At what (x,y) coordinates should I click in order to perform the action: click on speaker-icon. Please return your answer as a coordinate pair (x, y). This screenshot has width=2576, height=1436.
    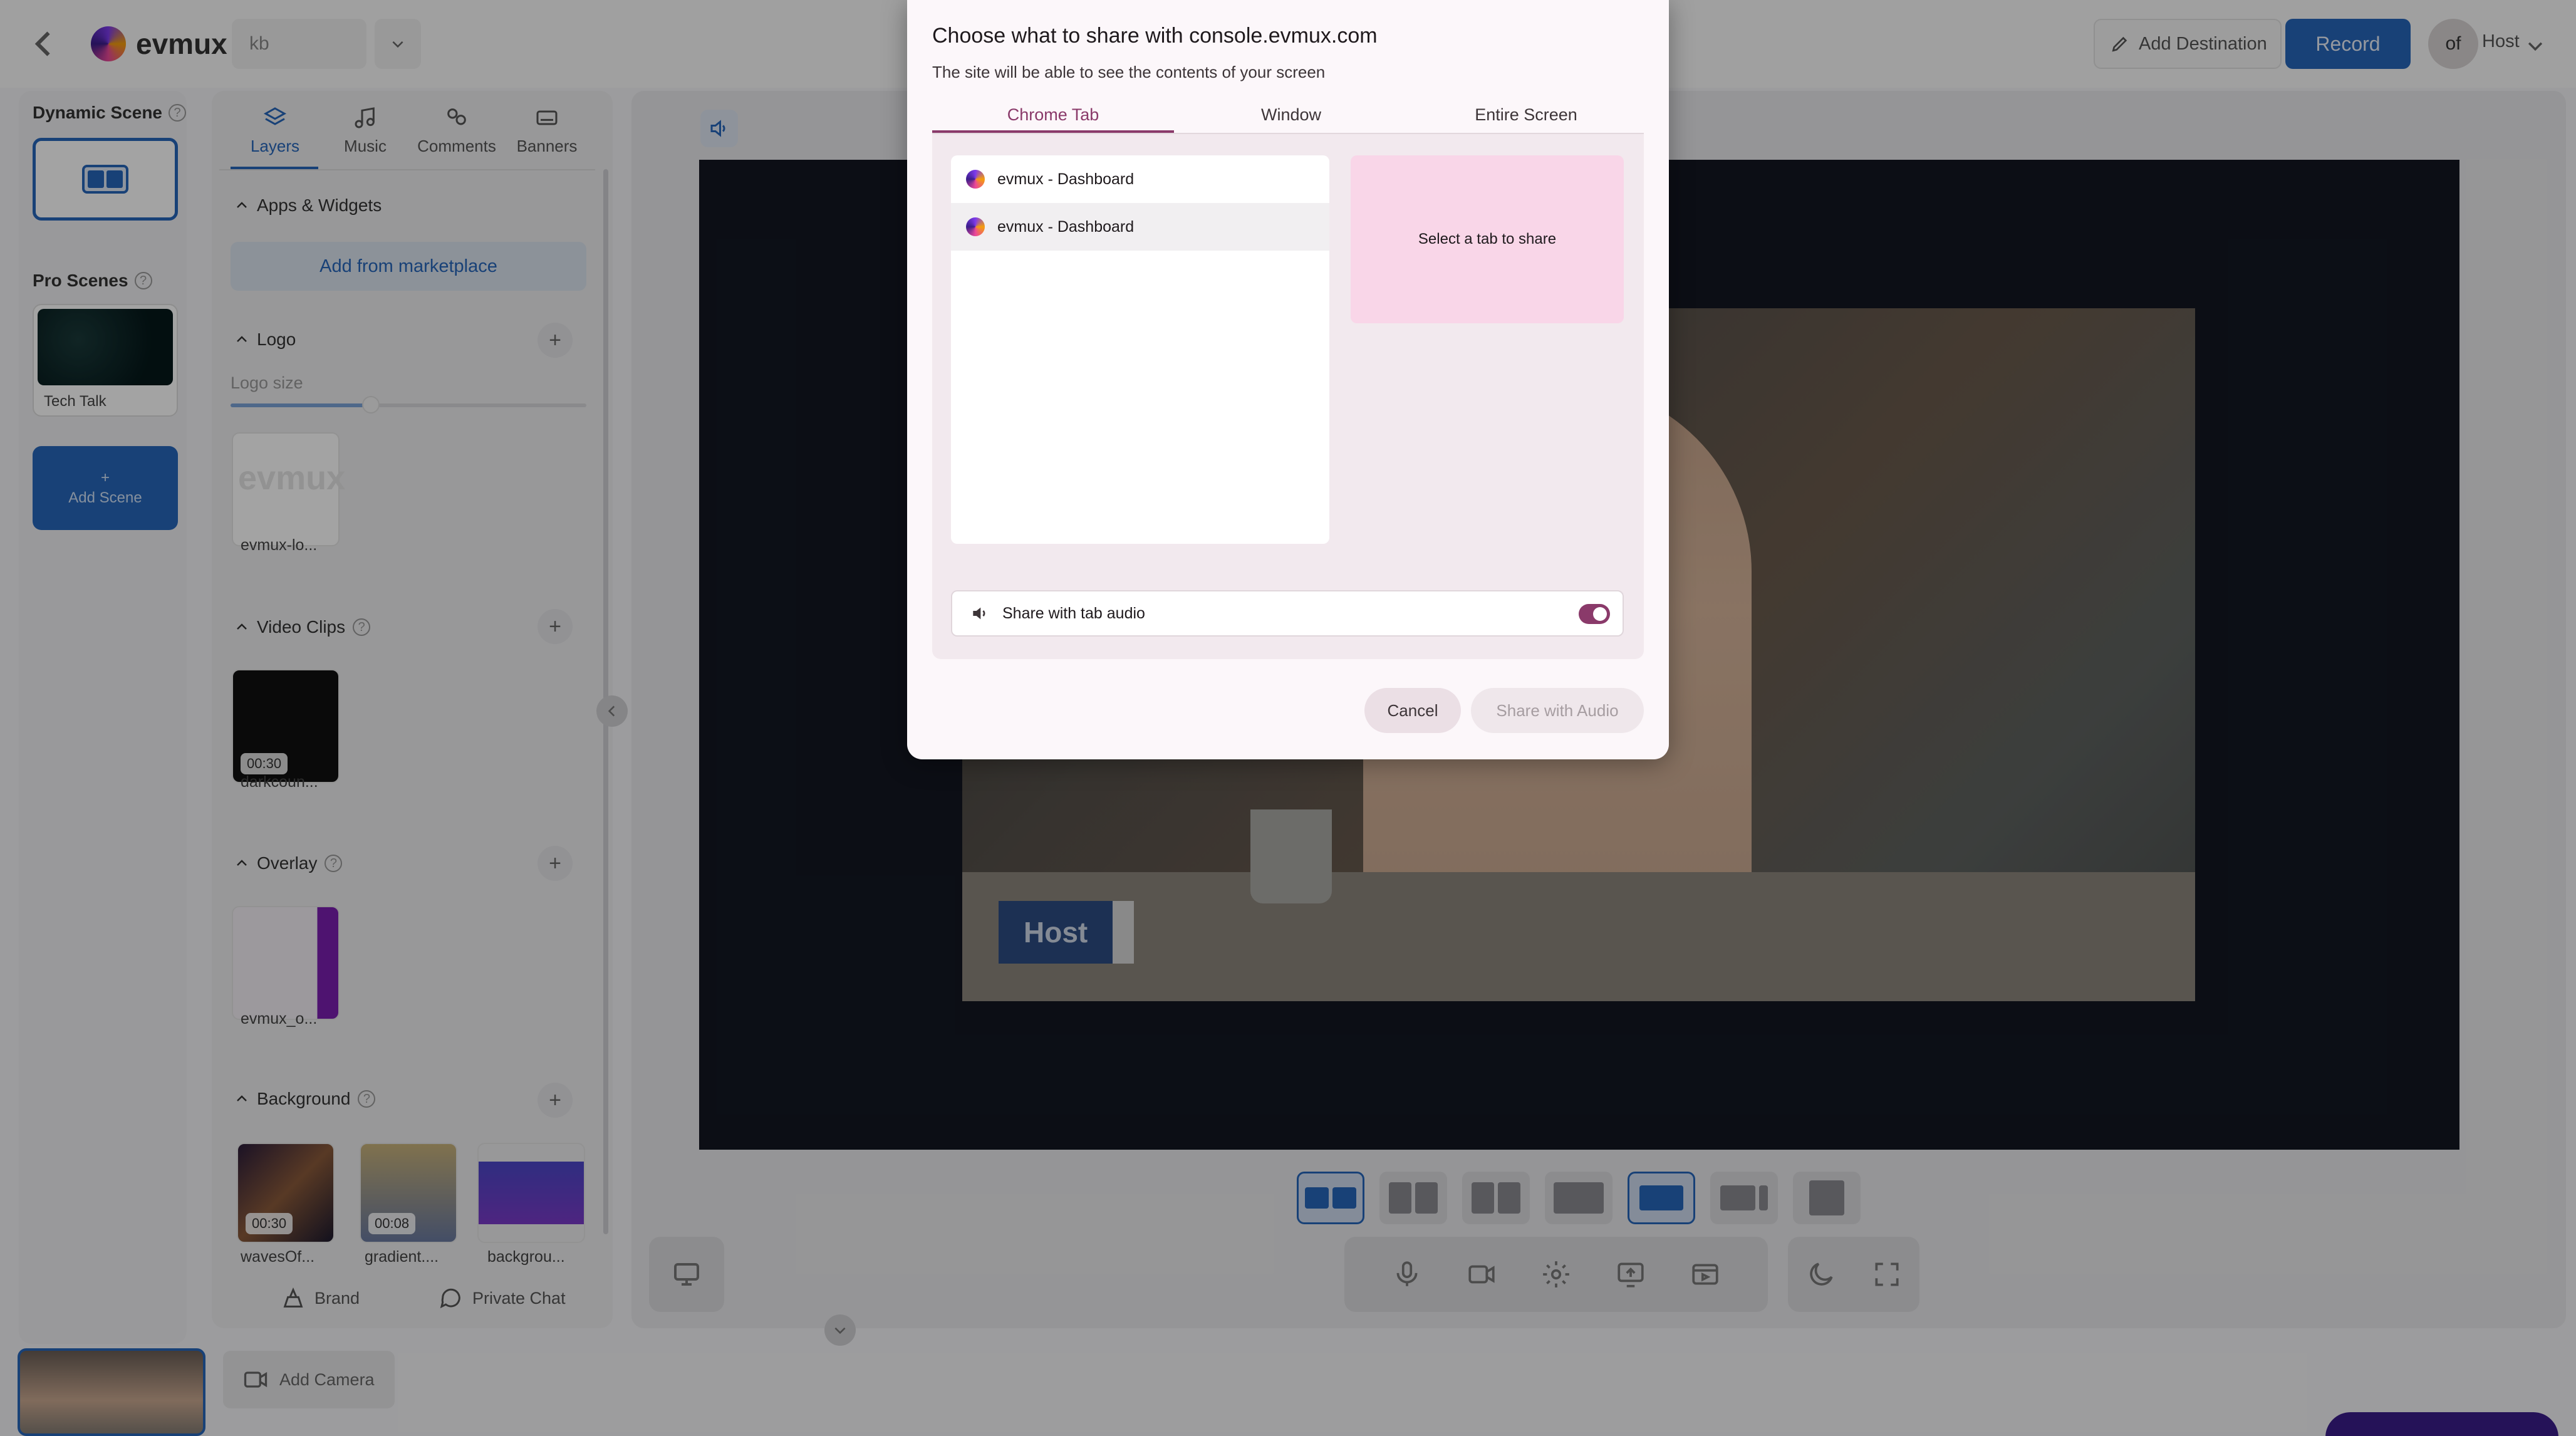
    Looking at the image, I should click on (980, 613).